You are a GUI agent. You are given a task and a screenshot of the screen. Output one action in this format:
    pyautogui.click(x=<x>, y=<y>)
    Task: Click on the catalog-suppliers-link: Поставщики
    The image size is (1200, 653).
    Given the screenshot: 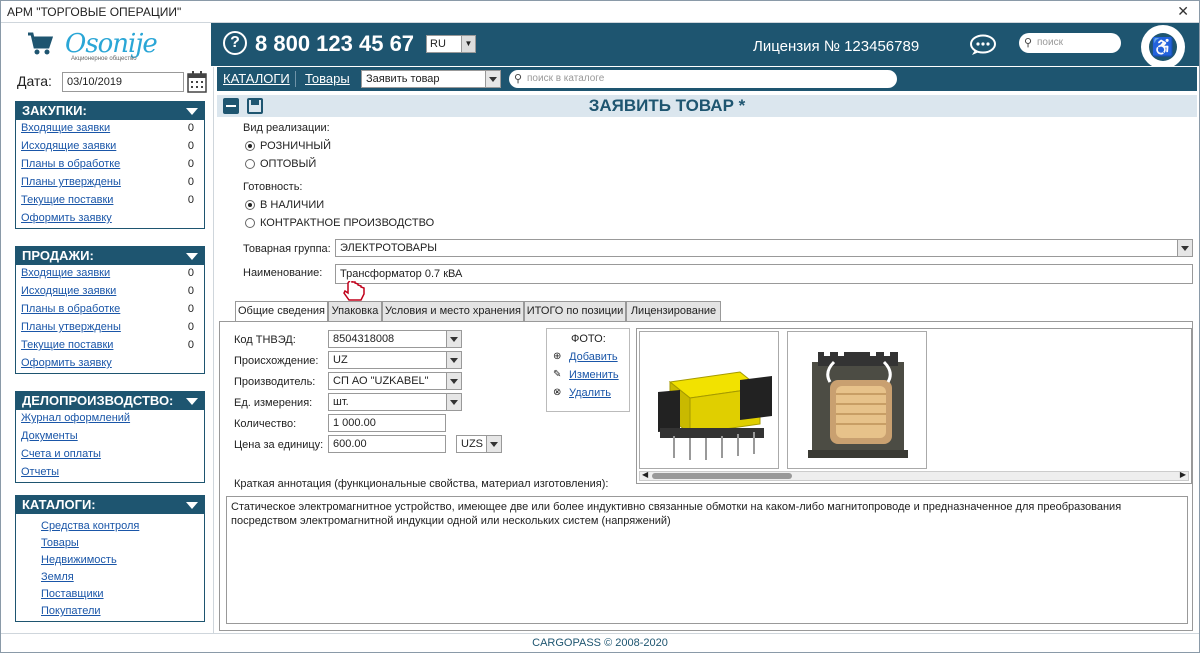 What is the action you would take?
    pyautogui.click(x=72, y=594)
    